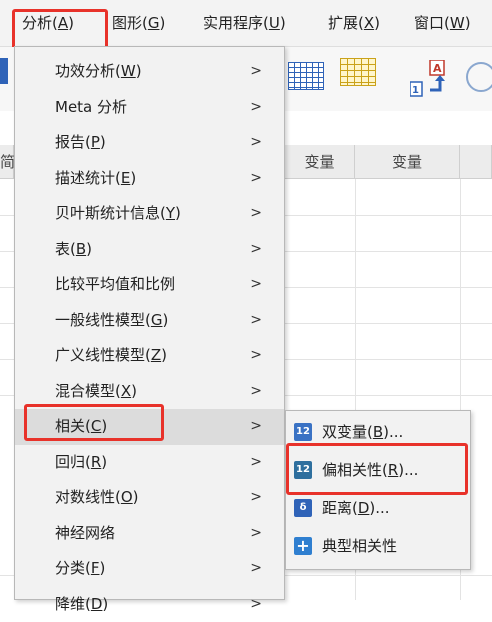 The image size is (492, 622). I want to click on menu-item-reports: 报告(P)>, so click(149, 143).